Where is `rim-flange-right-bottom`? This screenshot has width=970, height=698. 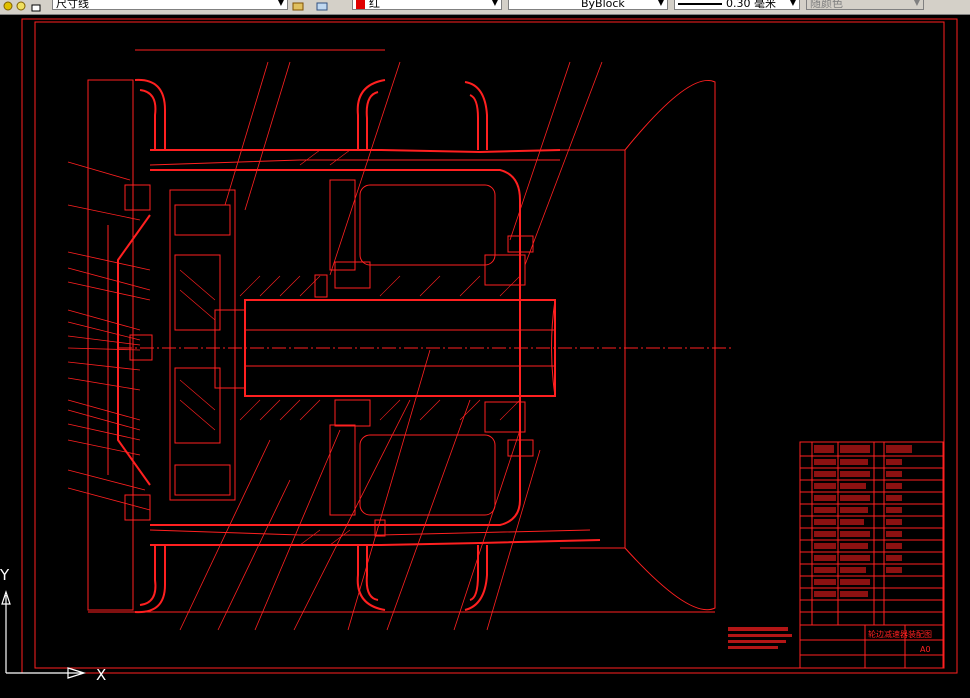
rim-flange-right-bottom is located at coordinates (476, 578).